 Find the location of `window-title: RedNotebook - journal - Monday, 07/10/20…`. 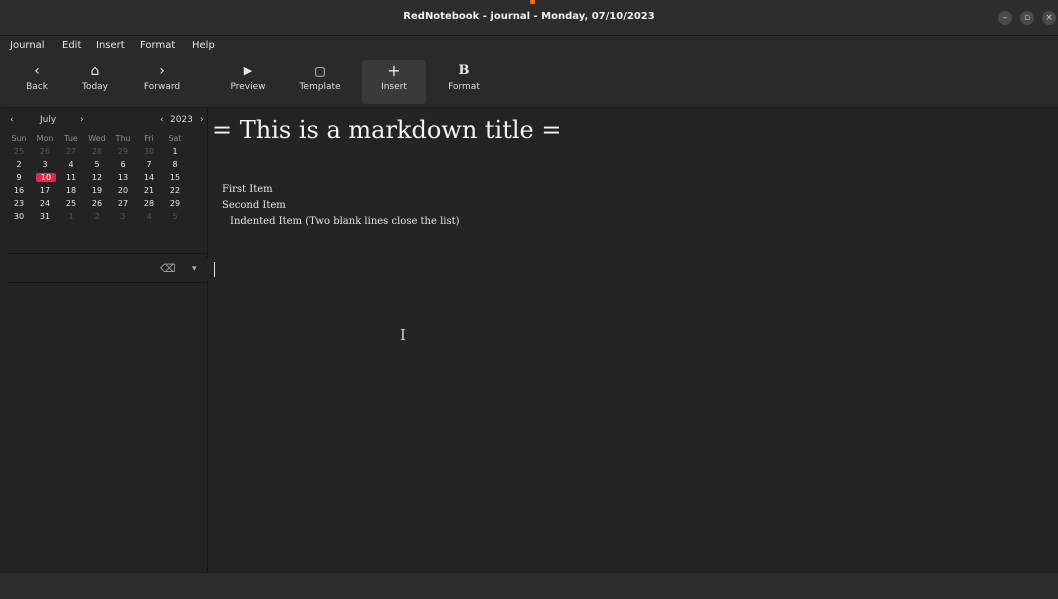

window-title: RedNotebook - journal - Monday, 07/10/20… is located at coordinates (529, 16).